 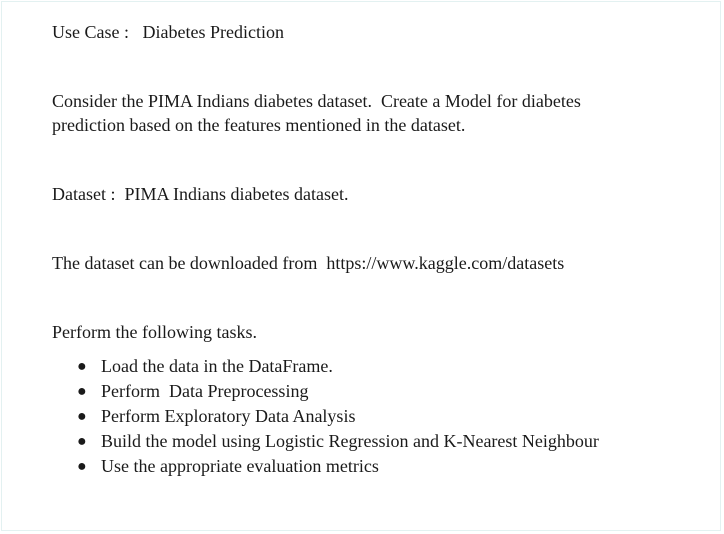 What do you see at coordinates (213, 32) in the screenshot?
I see `use-case-value: Diabetes Prediction` at bounding box center [213, 32].